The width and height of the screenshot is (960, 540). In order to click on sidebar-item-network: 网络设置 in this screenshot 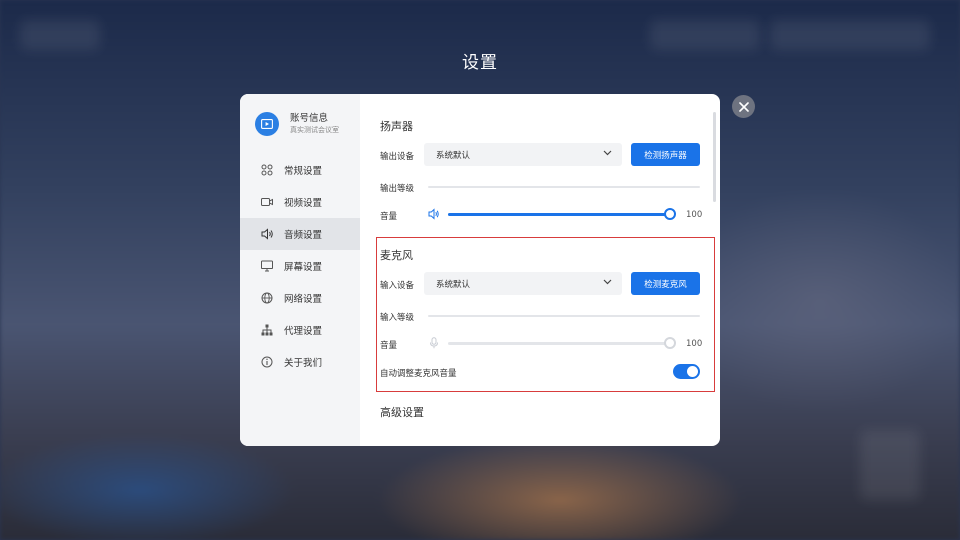, I will do `click(300, 298)`.